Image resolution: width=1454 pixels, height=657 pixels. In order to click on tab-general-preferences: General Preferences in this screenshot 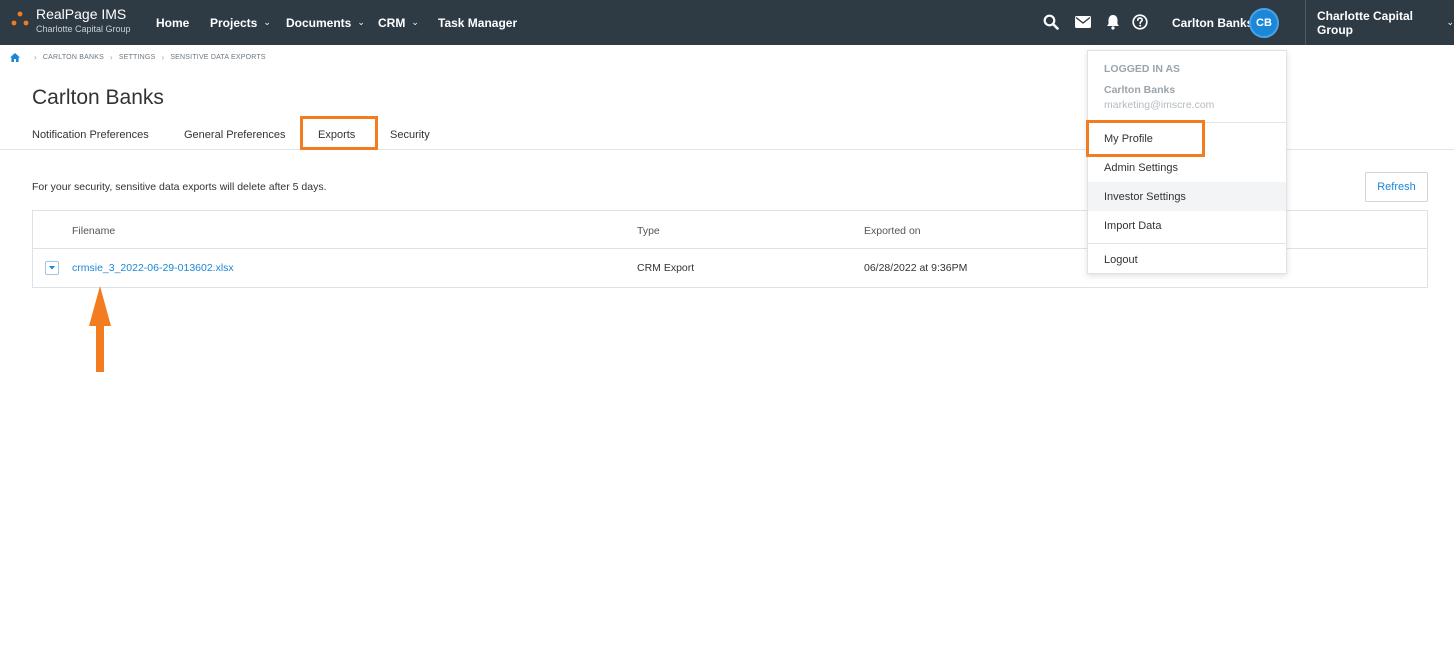, I will do `click(235, 135)`.